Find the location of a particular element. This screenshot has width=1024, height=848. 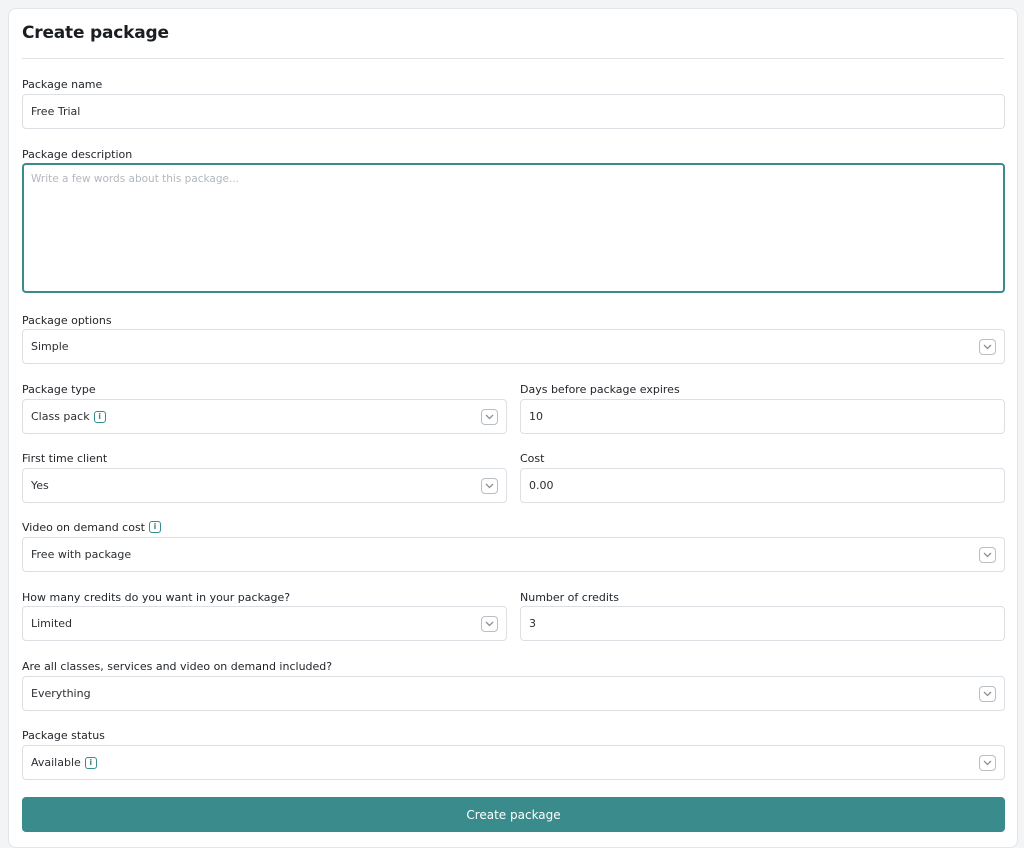

credits-mode-select: Limited is located at coordinates (264, 623).